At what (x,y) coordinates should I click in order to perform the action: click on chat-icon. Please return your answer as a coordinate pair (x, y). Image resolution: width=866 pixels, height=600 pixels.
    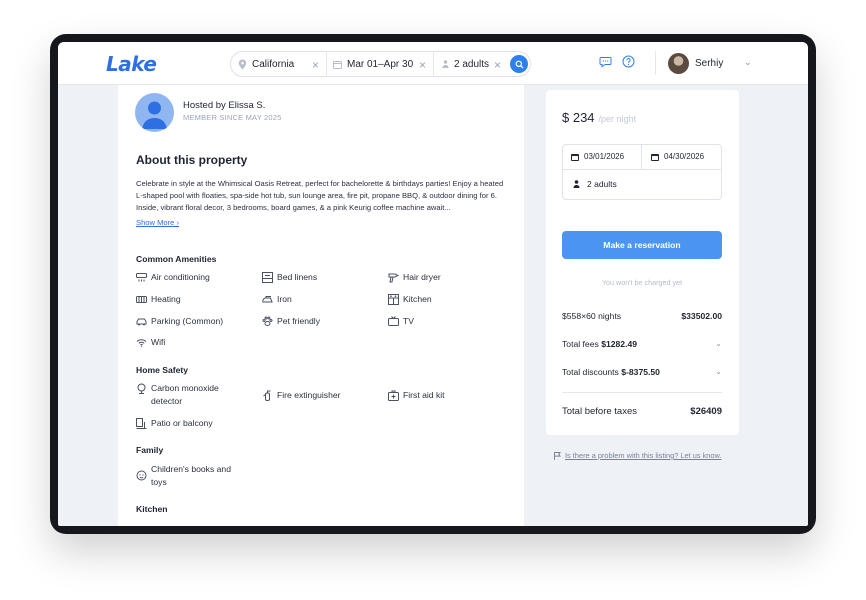
    Looking at the image, I should click on (605, 61).